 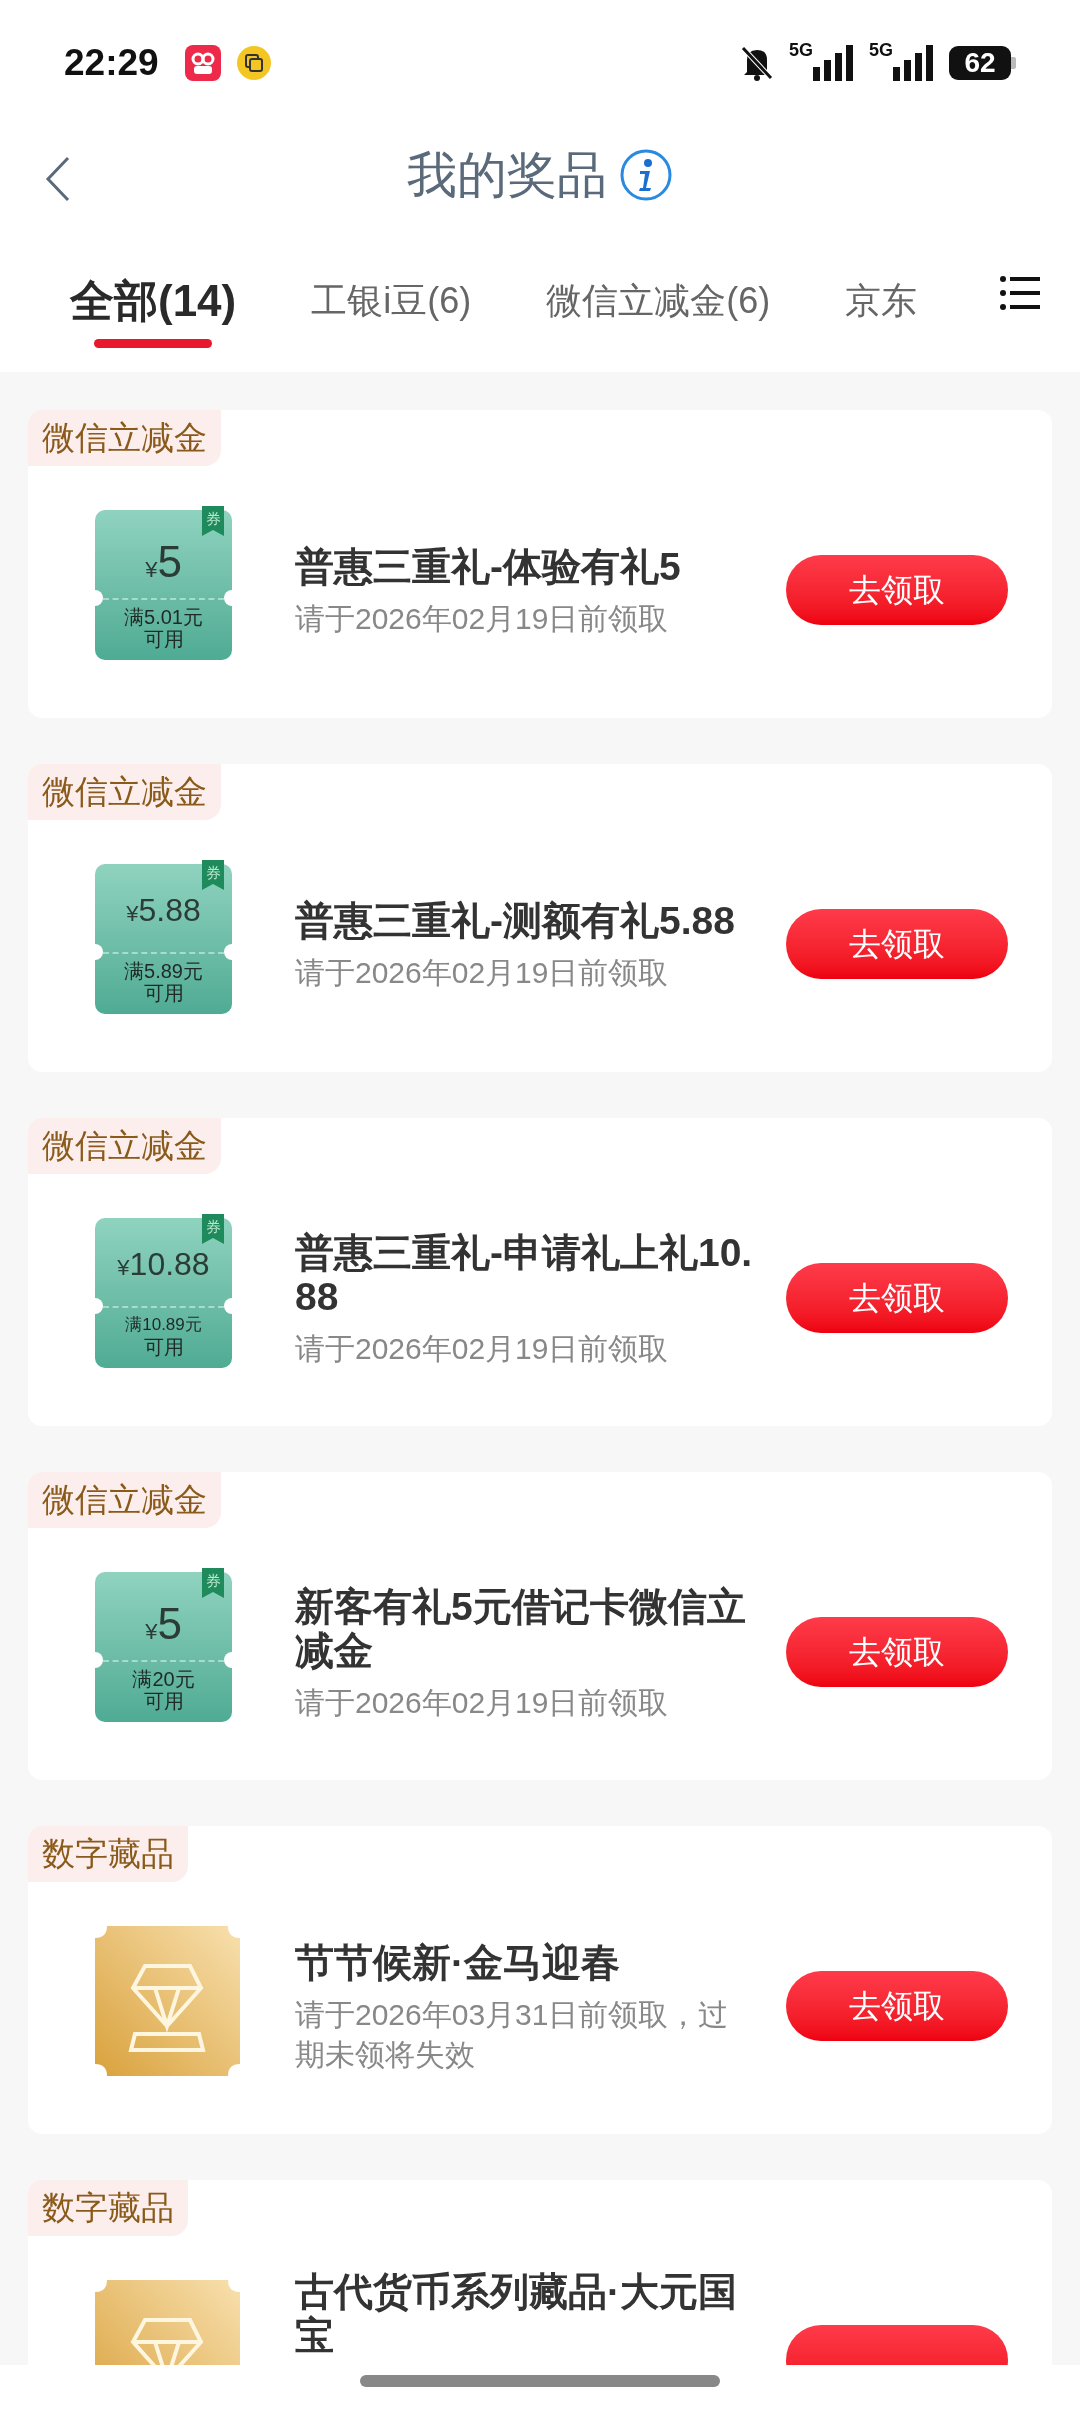 What do you see at coordinates (1020, 293) in the screenshot?
I see `menu-icon` at bounding box center [1020, 293].